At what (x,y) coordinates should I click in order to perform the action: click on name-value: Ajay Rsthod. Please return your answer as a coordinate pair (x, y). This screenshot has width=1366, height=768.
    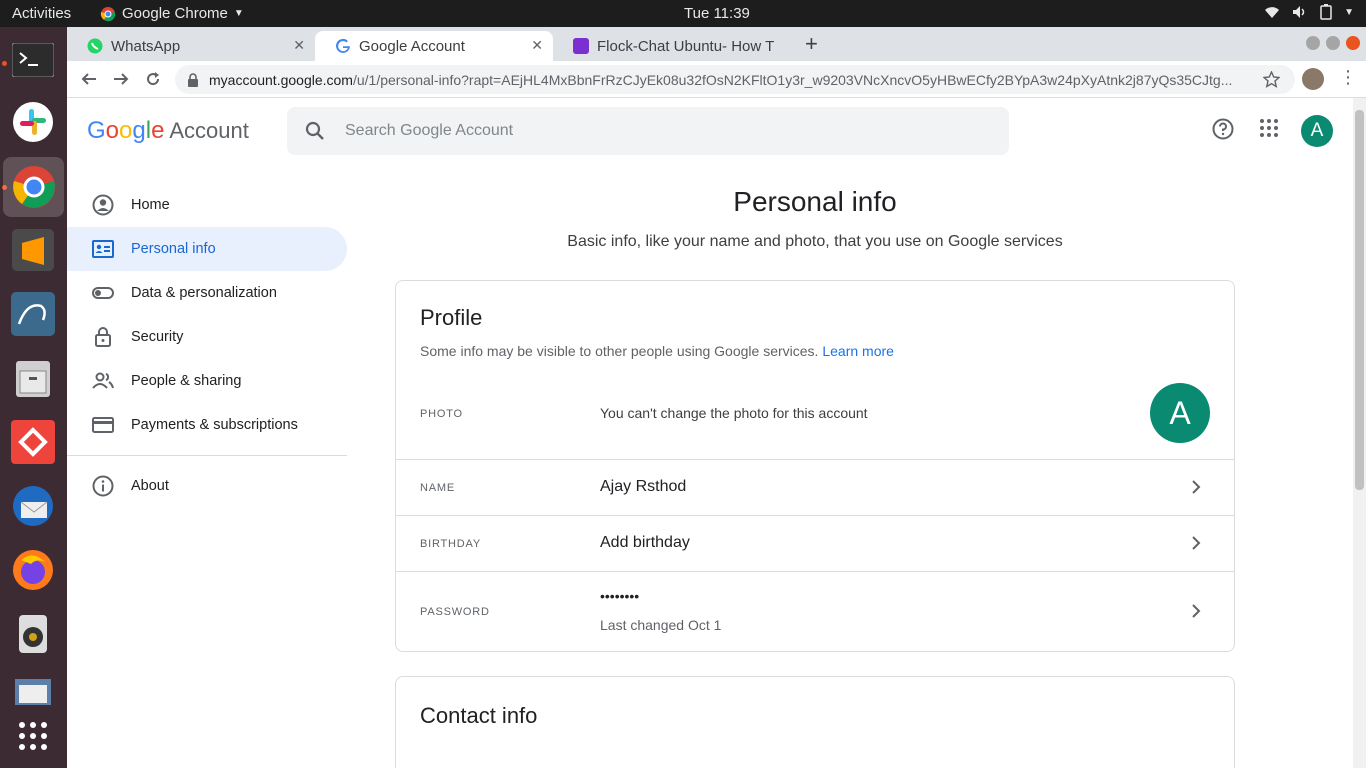
    Looking at the image, I should click on (643, 486).